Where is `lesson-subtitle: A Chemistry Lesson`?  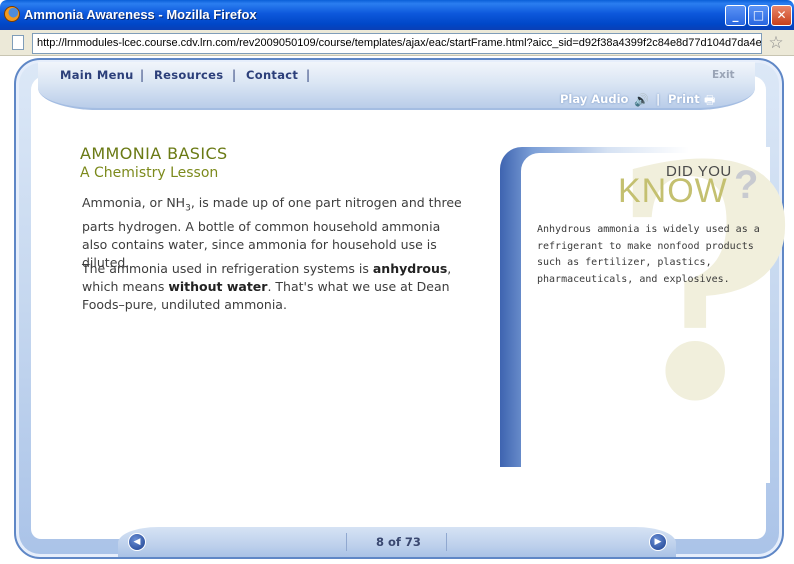
lesson-subtitle: A Chemistry Lesson is located at coordinates (149, 173).